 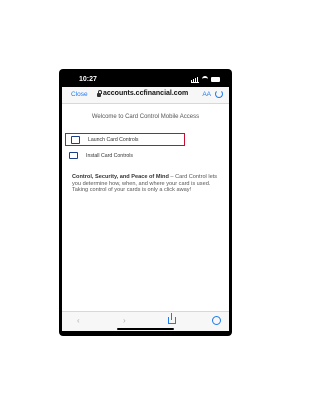 I want to click on install-card-controls-link: Install Card Controls, so click(x=101, y=155).